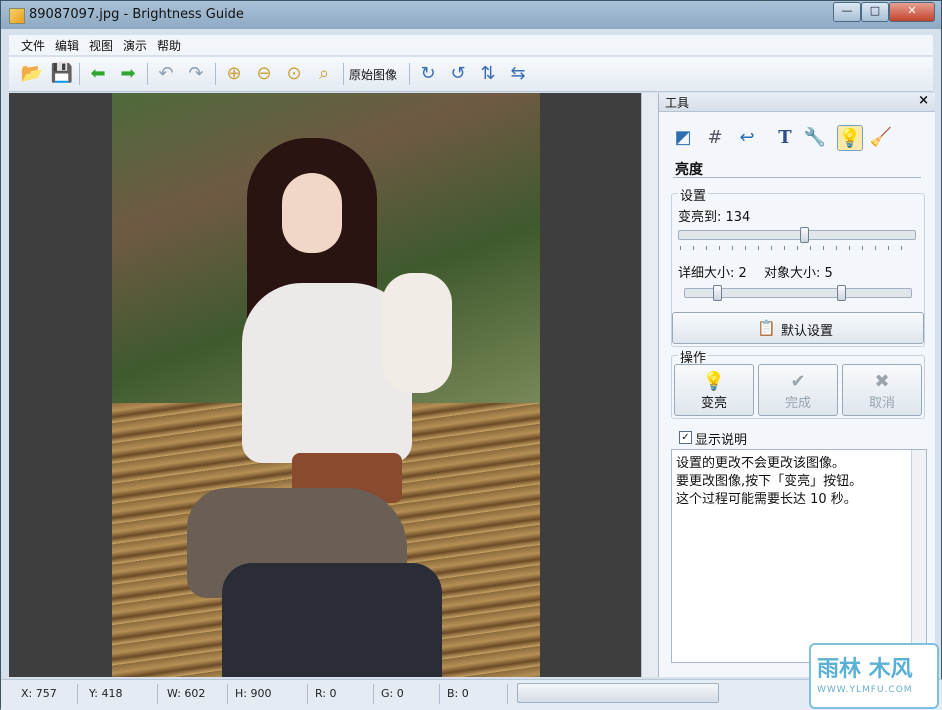  I want to click on watermark-logo: 雨林 木风 WWW.YLMFU.COM, so click(874, 676).